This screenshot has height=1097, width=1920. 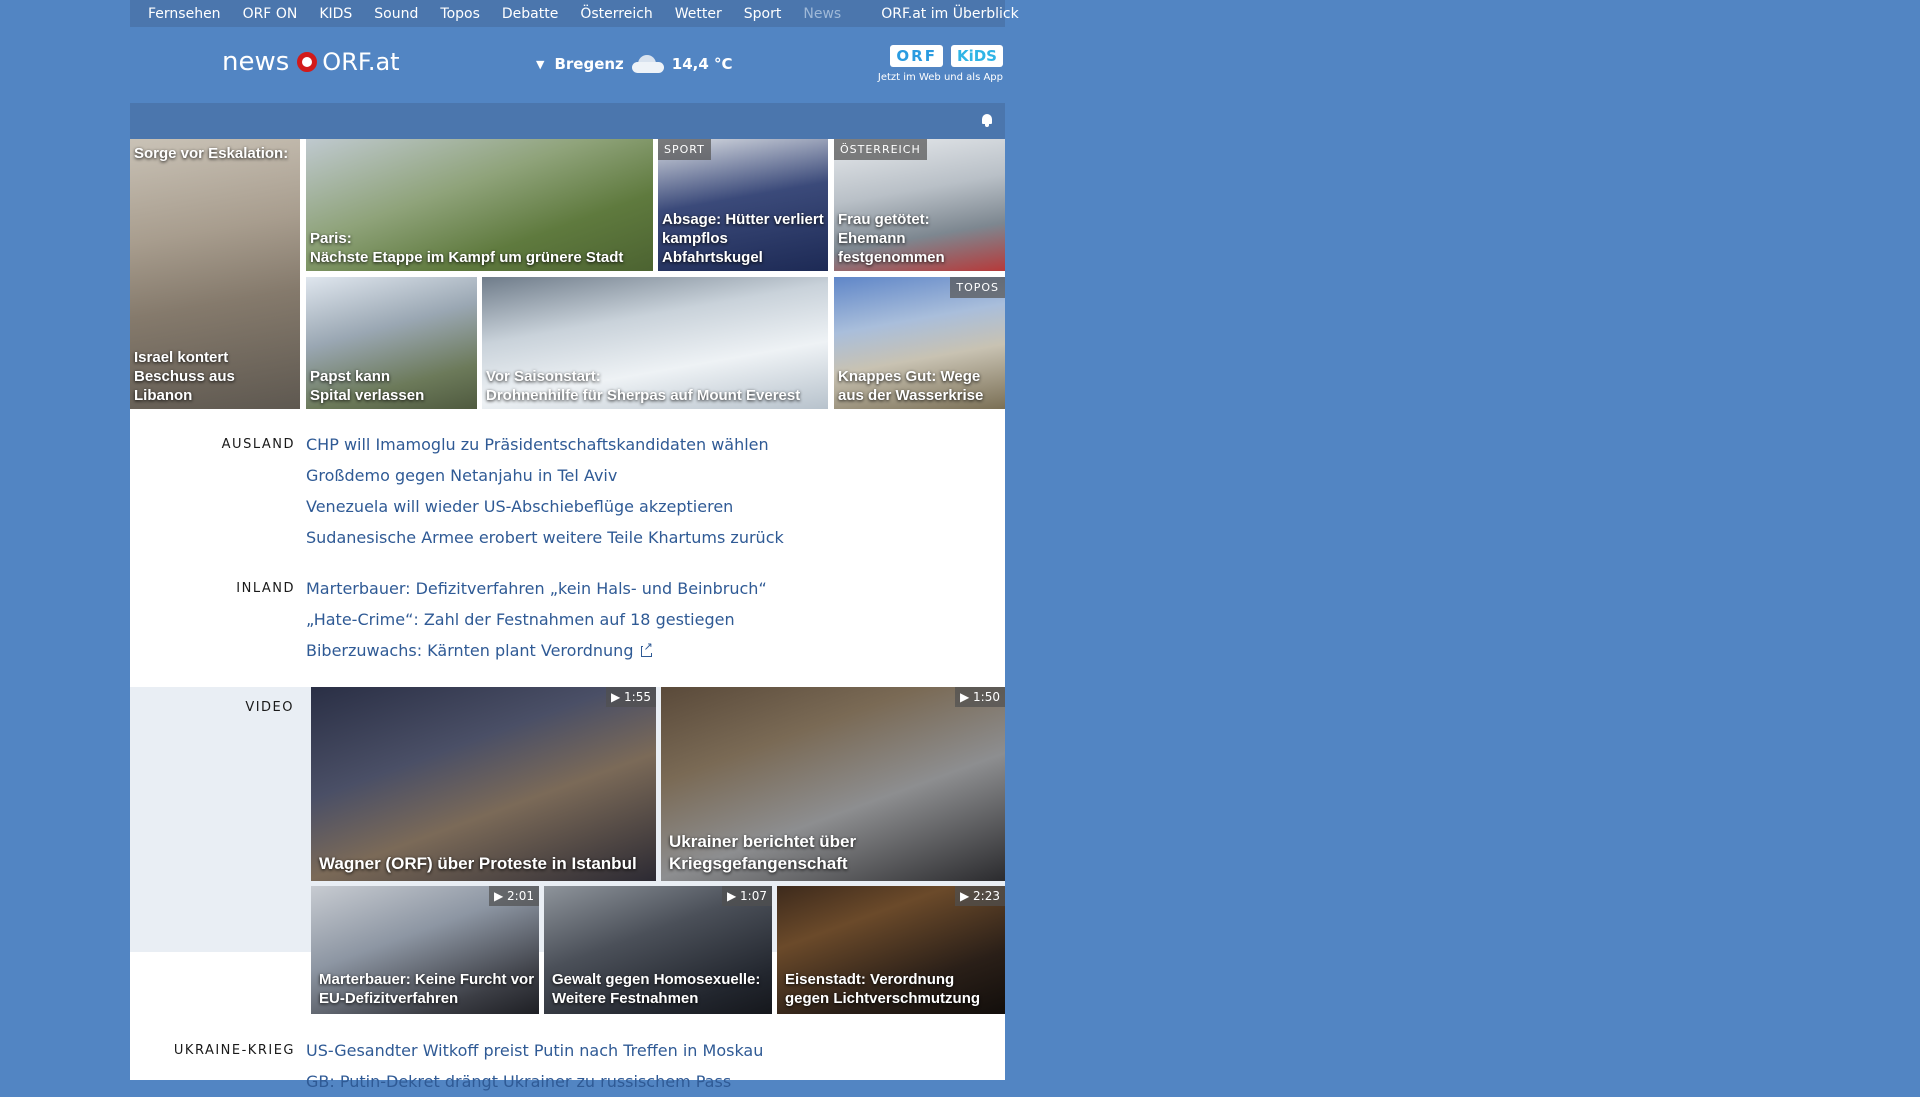 I want to click on story-tile-papst: Papst kann Spital verlassen, so click(x=391, y=343).